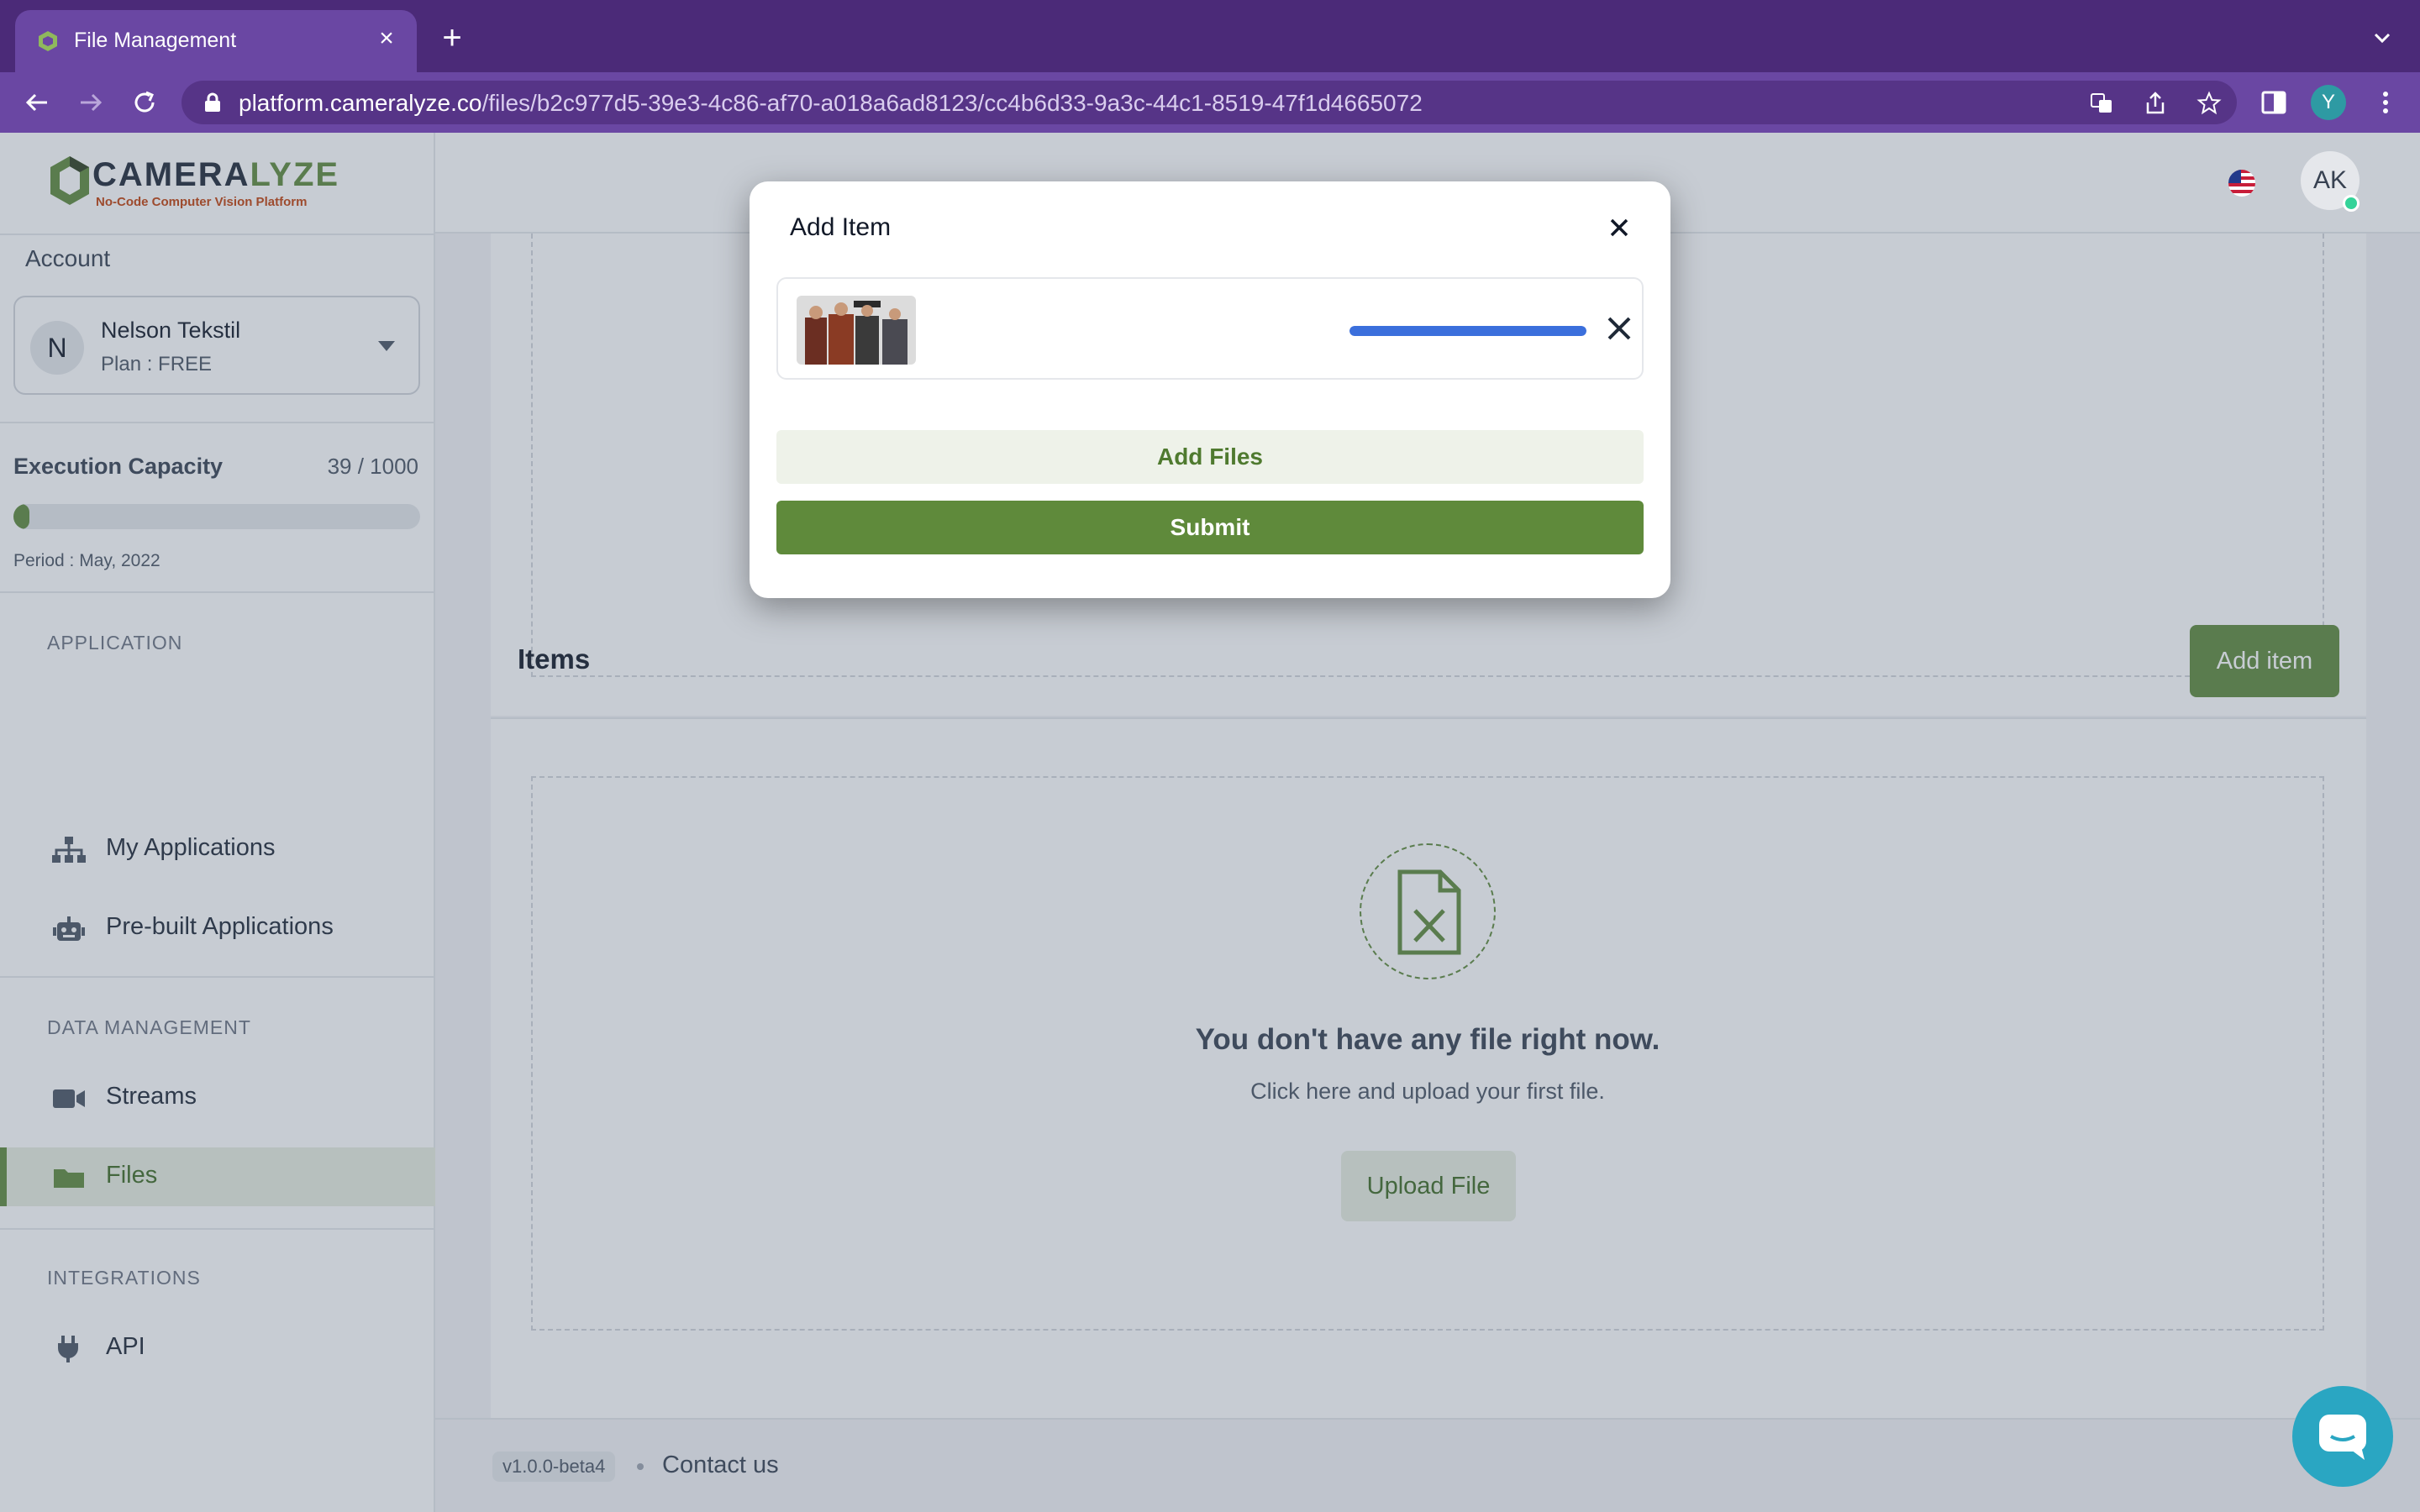 Image resolution: width=2420 pixels, height=1512 pixels. Describe the element at coordinates (1210, 457) in the screenshot. I see `add-files-button: Add Files` at that location.